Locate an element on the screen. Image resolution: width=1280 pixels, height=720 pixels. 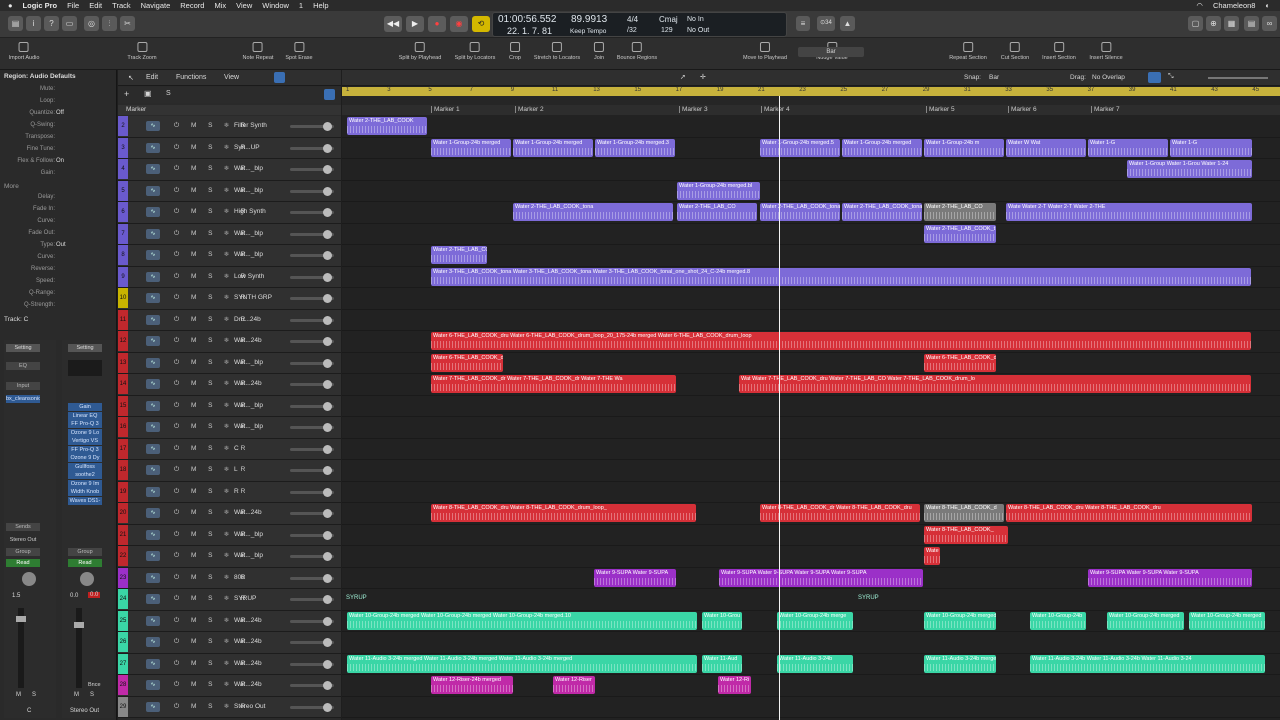
audio-region: Water 11-Audio 3-24b merged is located at coordinates (960, 663).